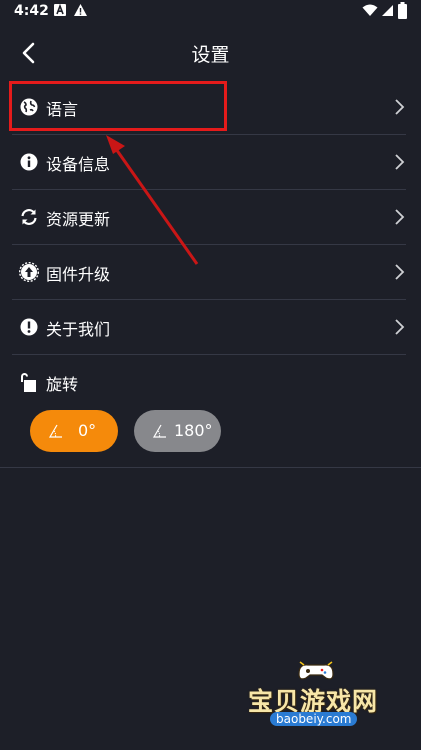 The width and height of the screenshot is (421, 750). Describe the element at coordinates (31, 11) in the screenshot. I see `status-time: 4:42` at that location.